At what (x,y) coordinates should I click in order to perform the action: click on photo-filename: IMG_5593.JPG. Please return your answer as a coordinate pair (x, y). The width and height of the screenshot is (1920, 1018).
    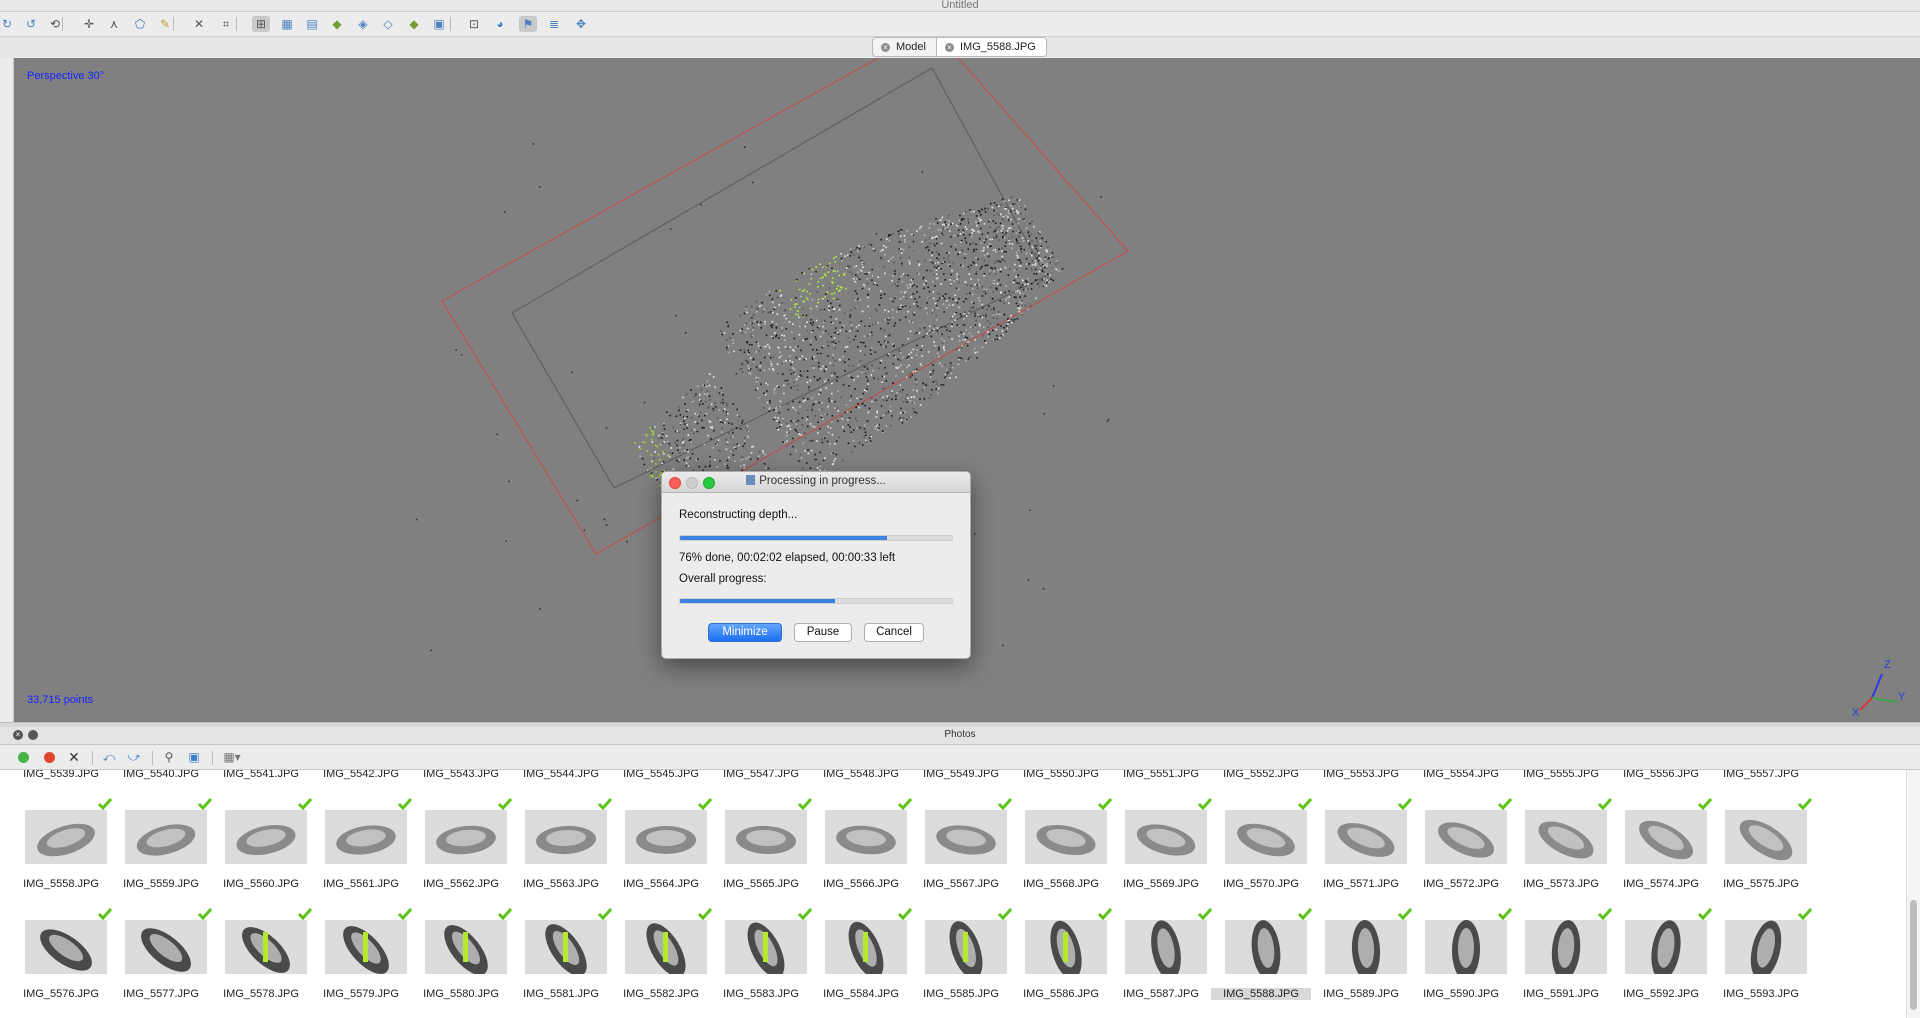
    Looking at the image, I should click on (1761, 994).